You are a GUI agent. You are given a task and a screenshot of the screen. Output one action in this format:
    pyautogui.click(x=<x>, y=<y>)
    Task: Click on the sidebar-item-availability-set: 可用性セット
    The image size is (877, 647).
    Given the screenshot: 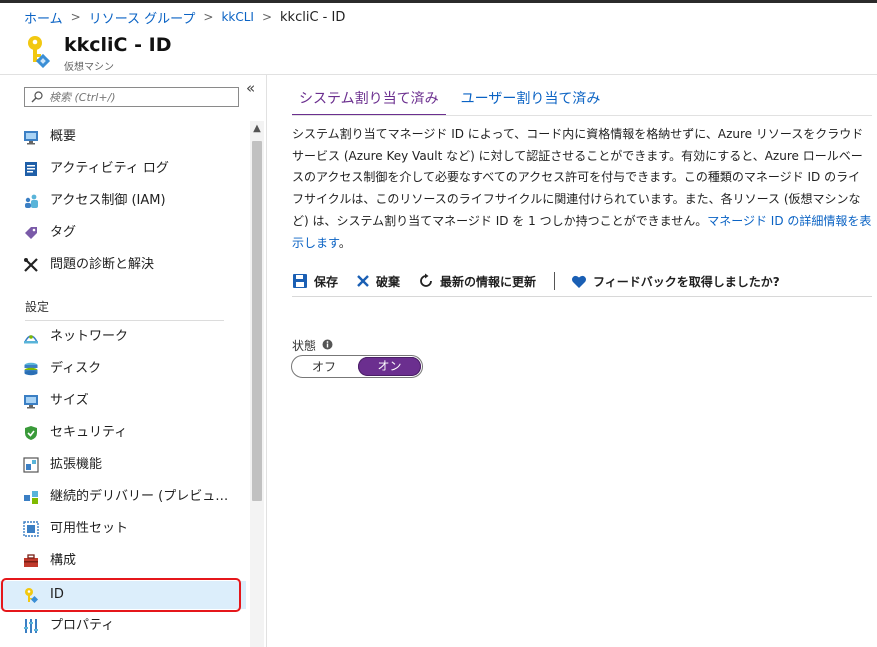 What is the action you would take?
    pyautogui.click(x=123, y=529)
    